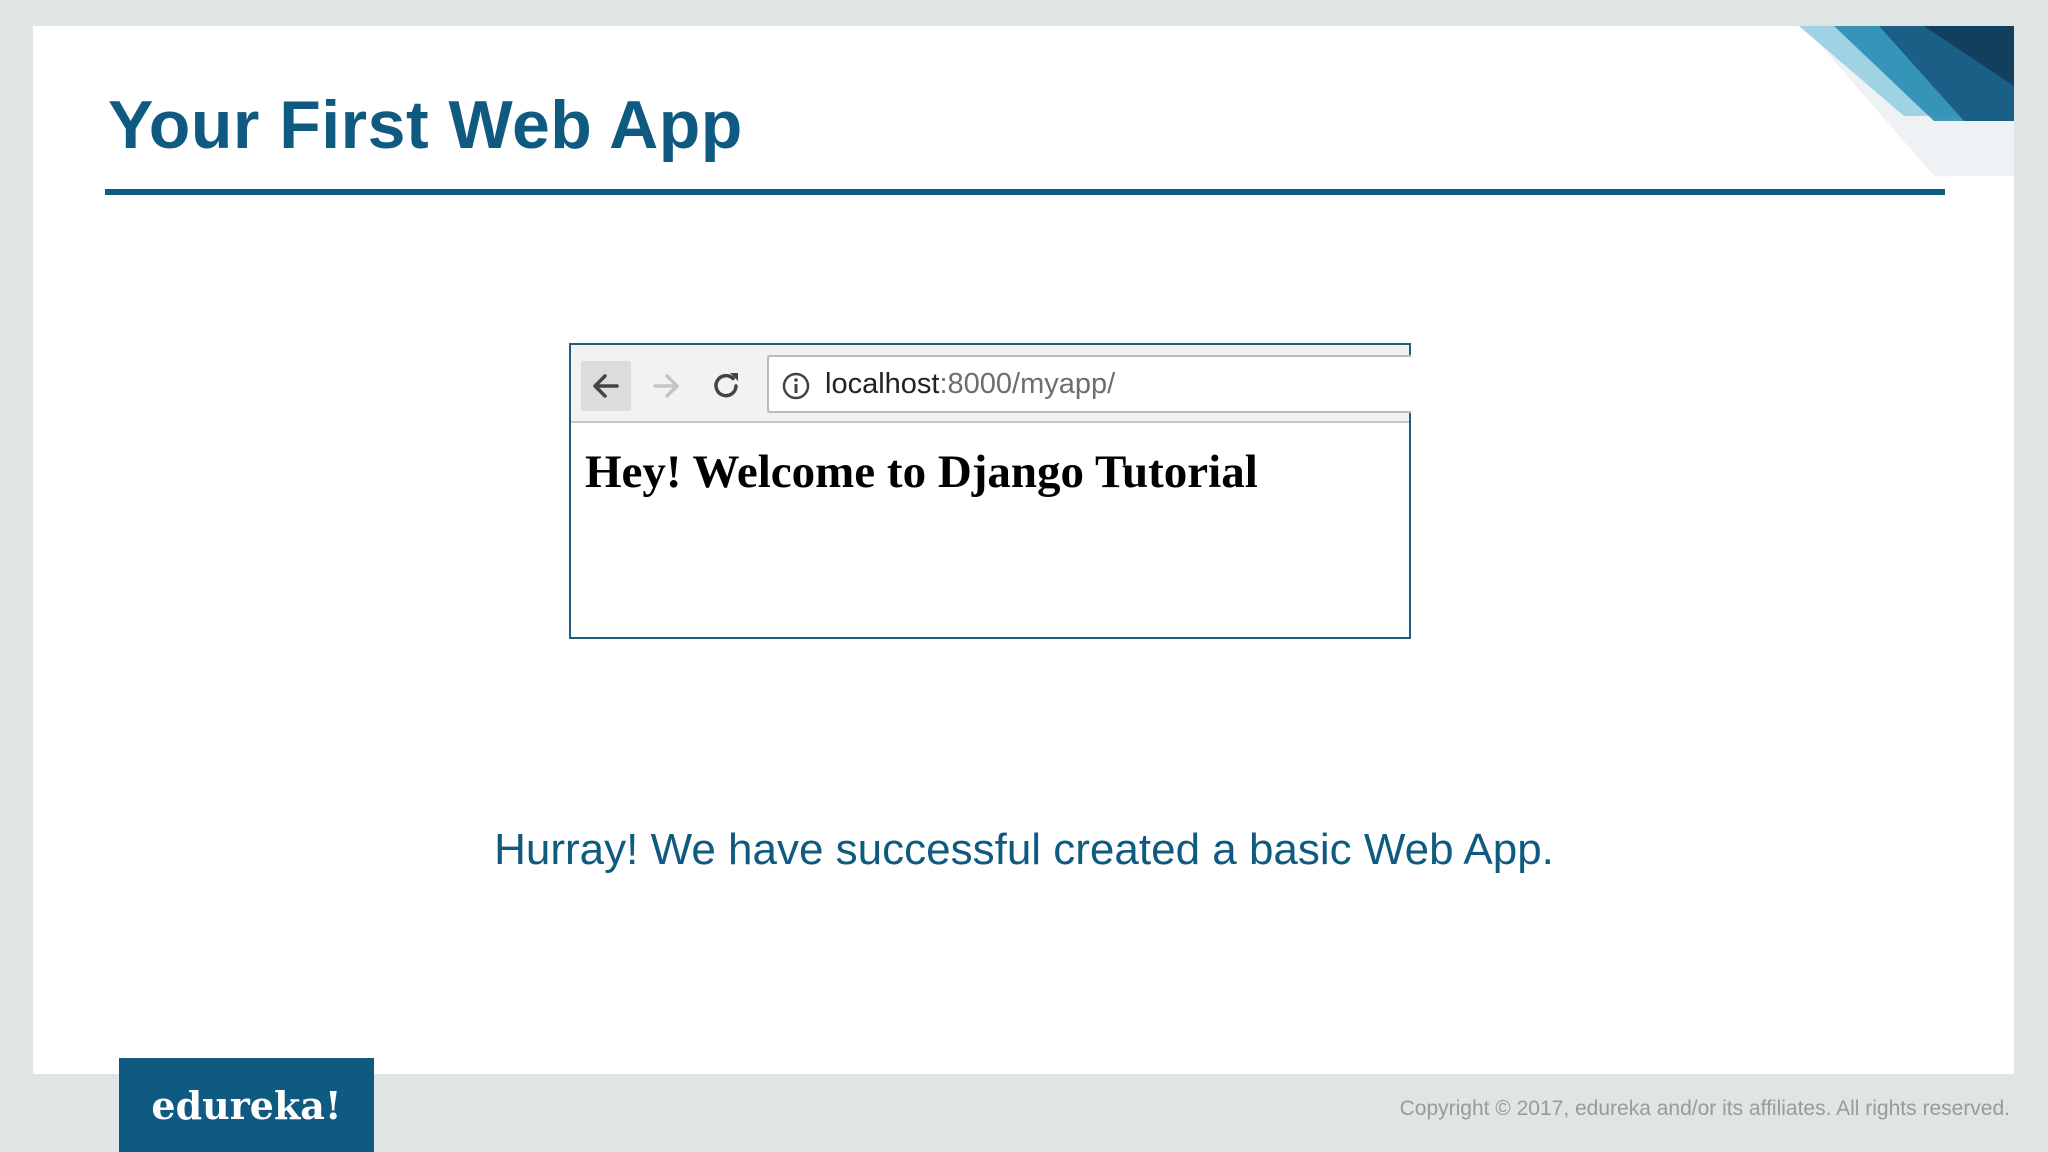 The width and height of the screenshot is (2048, 1152). Describe the element at coordinates (882, 384) in the screenshot. I see `url-host: localhost` at that location.